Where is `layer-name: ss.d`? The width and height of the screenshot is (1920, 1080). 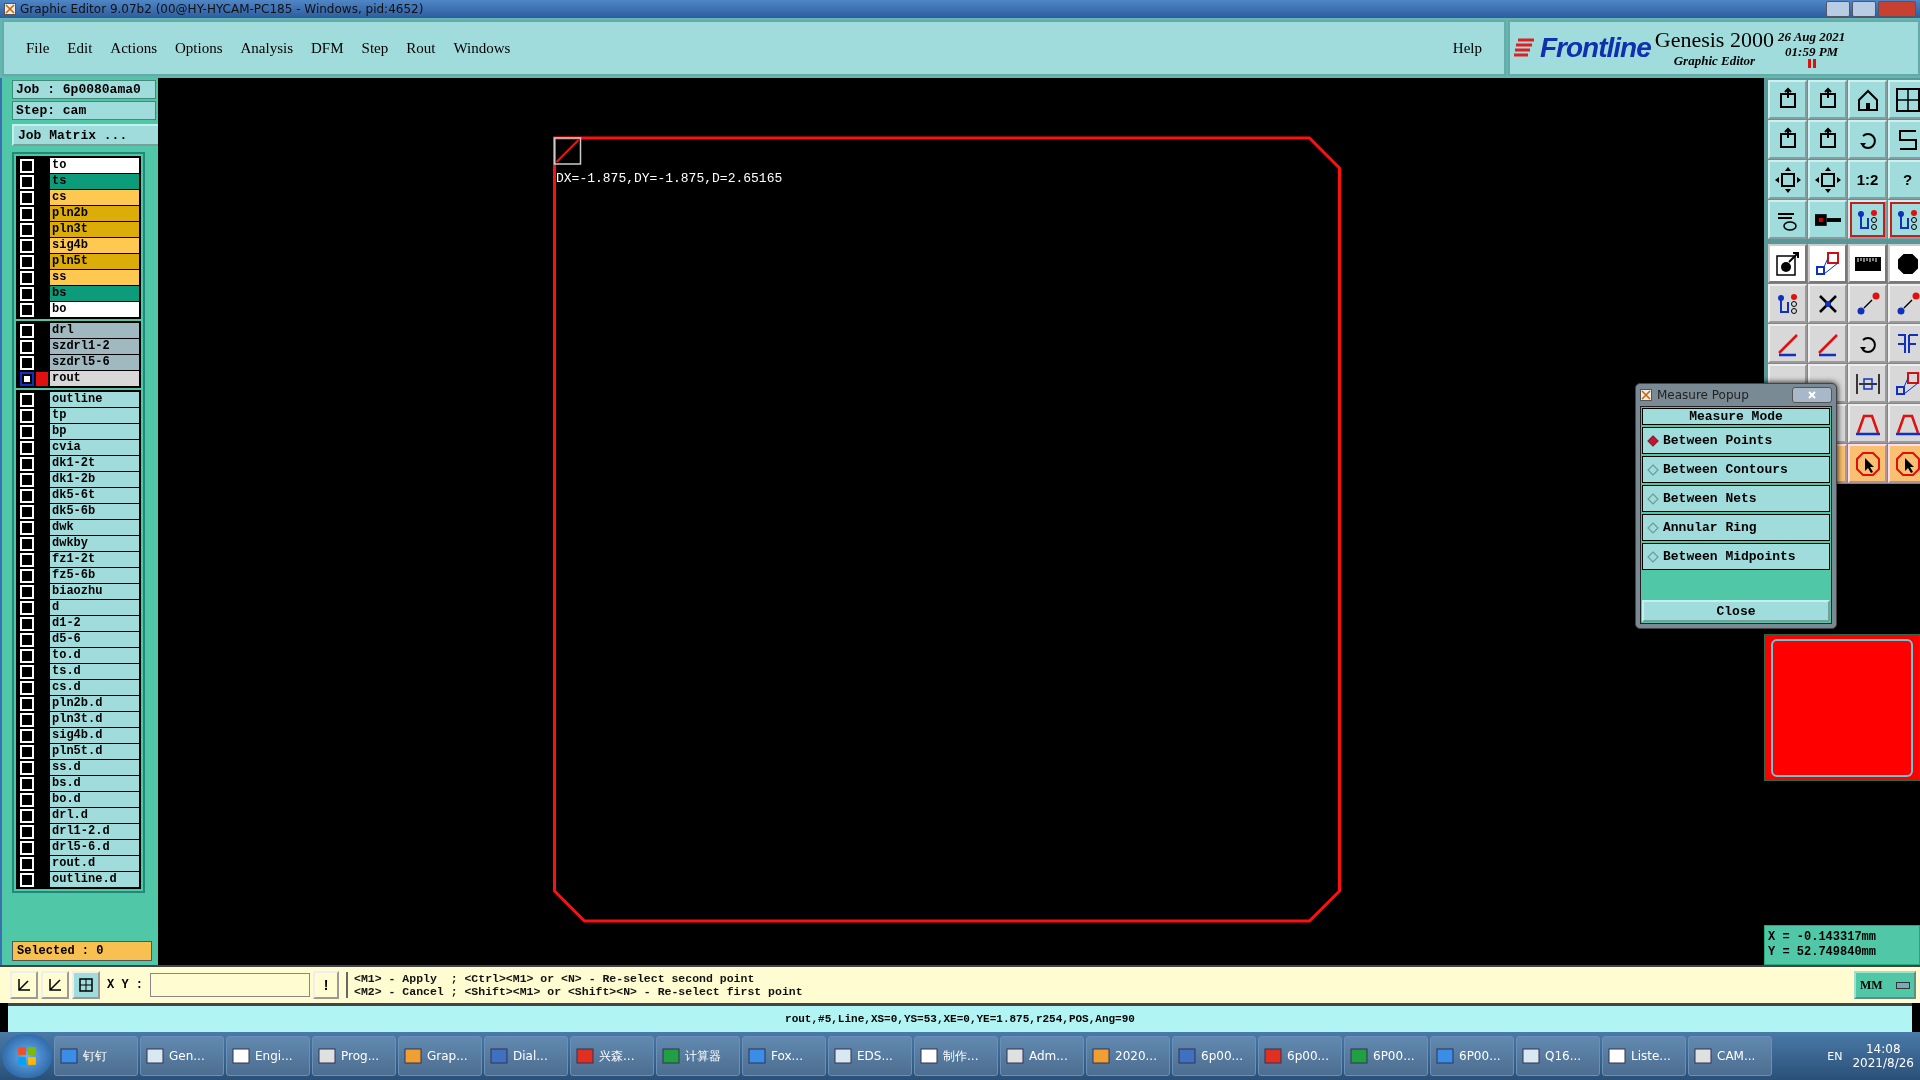
layer-name: ss.d is located at coordinates (94, 767).